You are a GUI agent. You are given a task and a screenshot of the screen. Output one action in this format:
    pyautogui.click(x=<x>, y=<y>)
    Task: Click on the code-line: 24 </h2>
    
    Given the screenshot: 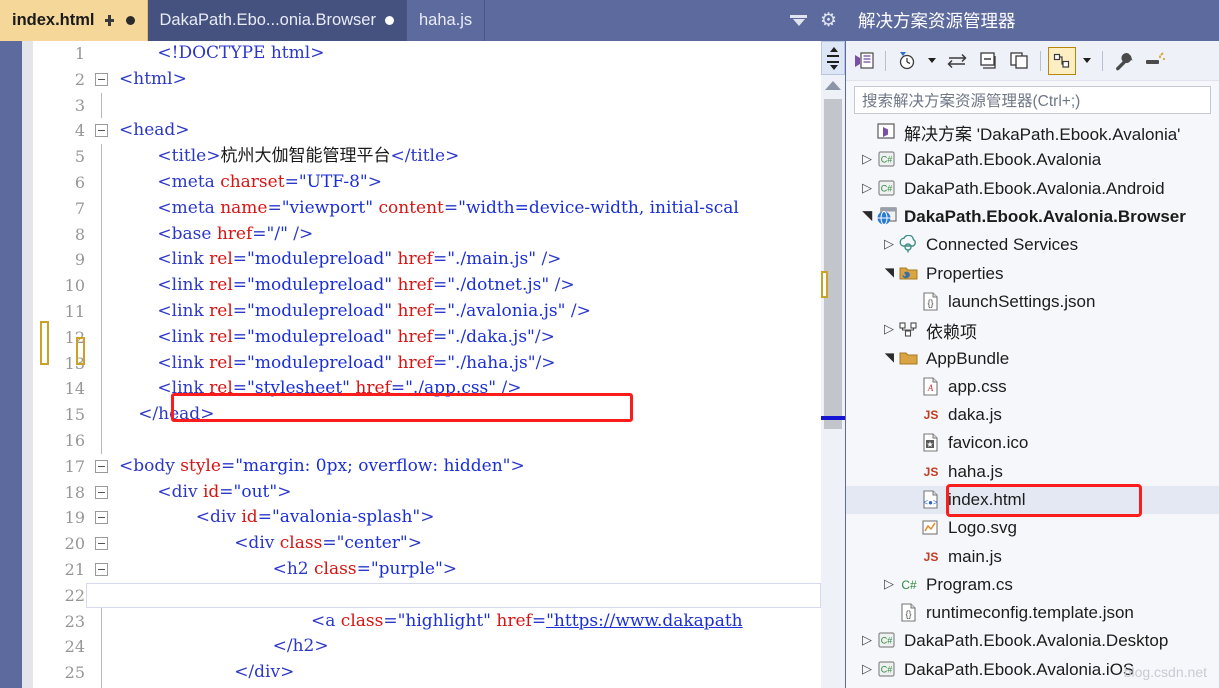 What is the action you would take?
    pyautogui.click(x=439, y=647)
    